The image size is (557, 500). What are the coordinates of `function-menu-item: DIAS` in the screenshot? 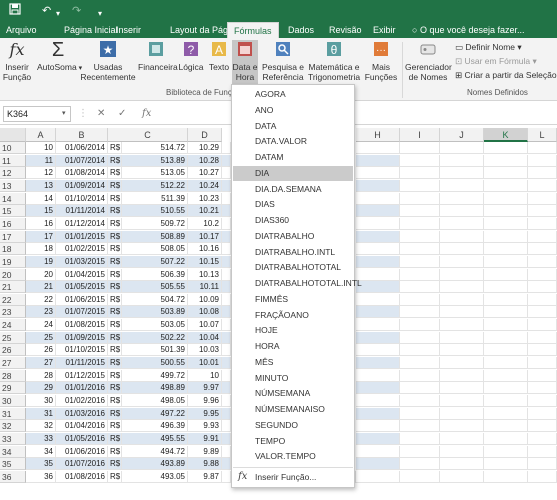 It's located at (293, 205).